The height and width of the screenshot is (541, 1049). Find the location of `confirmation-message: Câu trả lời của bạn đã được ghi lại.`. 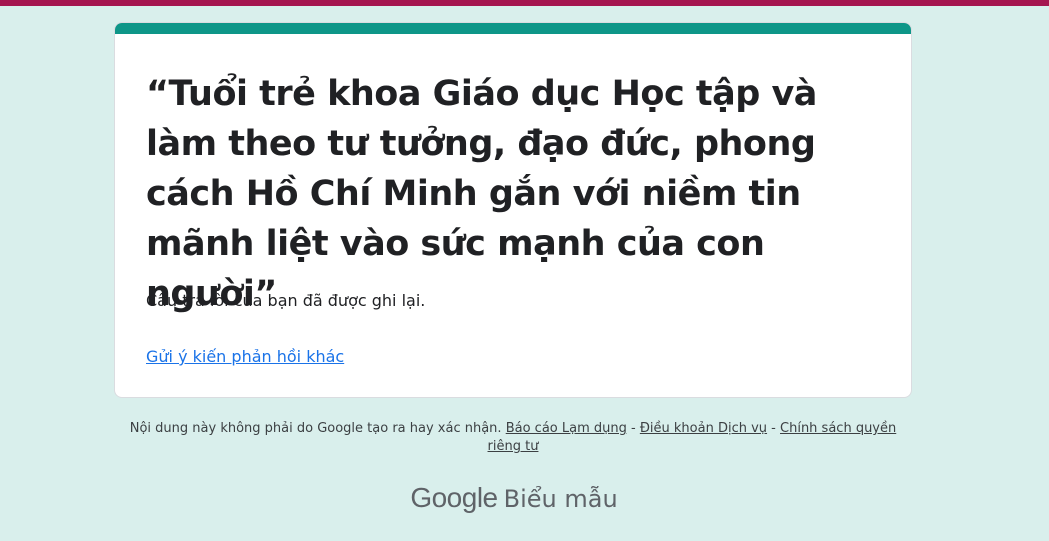

confirmation-message: Câu trả lời của bạn đã được ghi lại. is located at coordinates (286, 300).